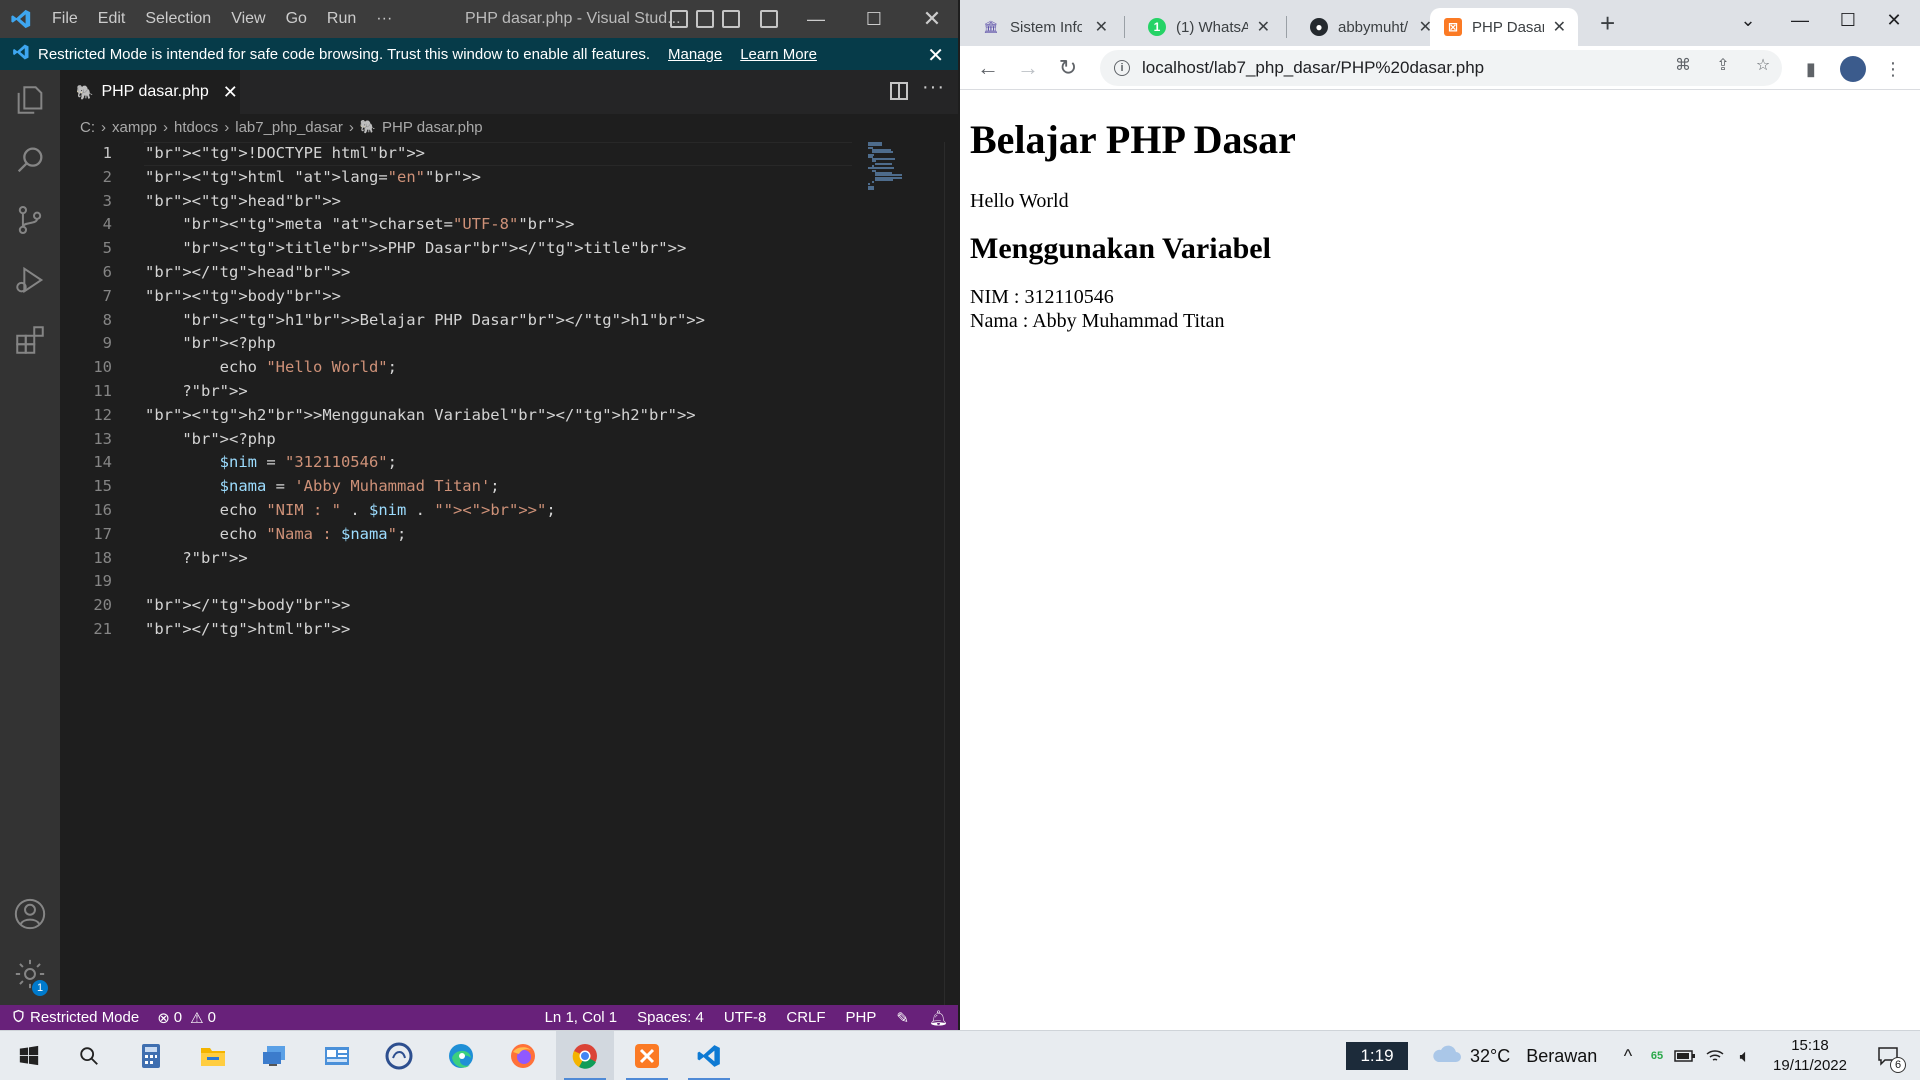 This screenshot has height=1080, width=1920. Describe the element at coordinates (1628, 1055) in the screenshot. I see `show-hidden-icons-chevron-icon: ^` at that location.